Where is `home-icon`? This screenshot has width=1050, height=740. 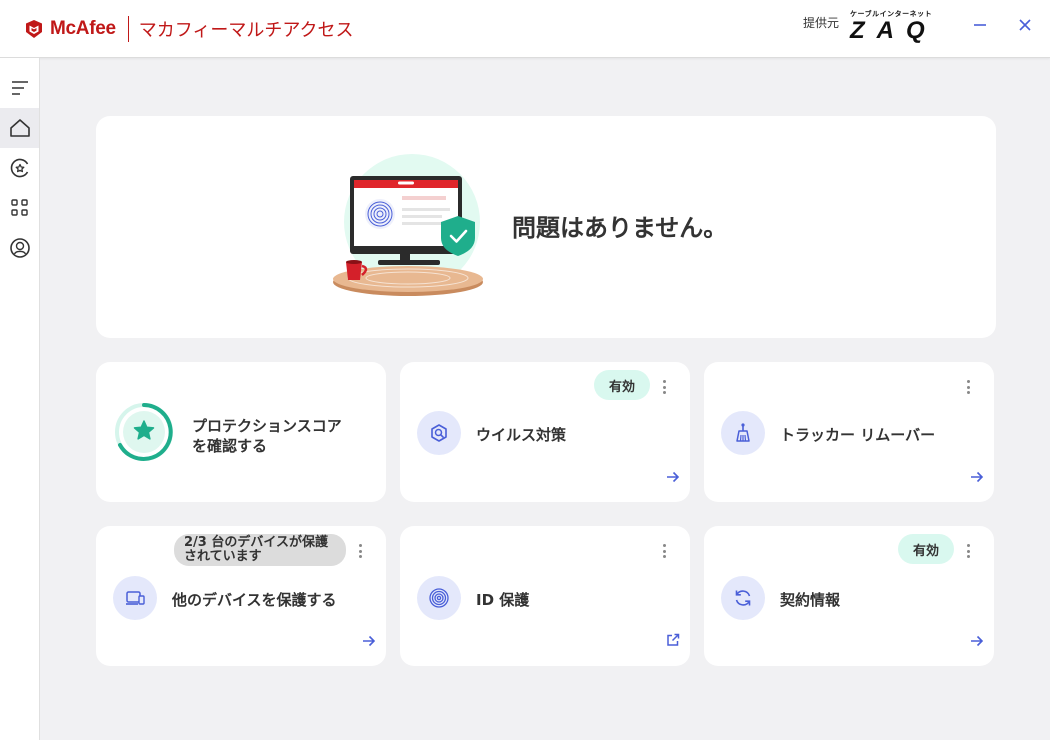
home-icon is located at coordinates (19, 128).